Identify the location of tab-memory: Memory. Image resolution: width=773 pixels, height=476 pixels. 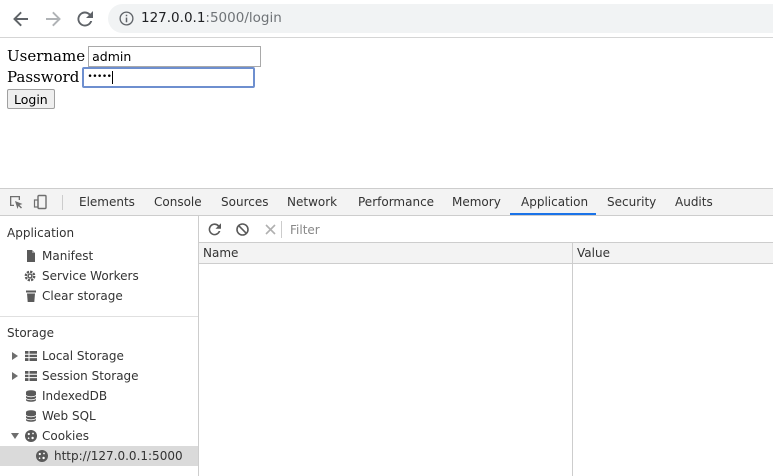
(476, 202).